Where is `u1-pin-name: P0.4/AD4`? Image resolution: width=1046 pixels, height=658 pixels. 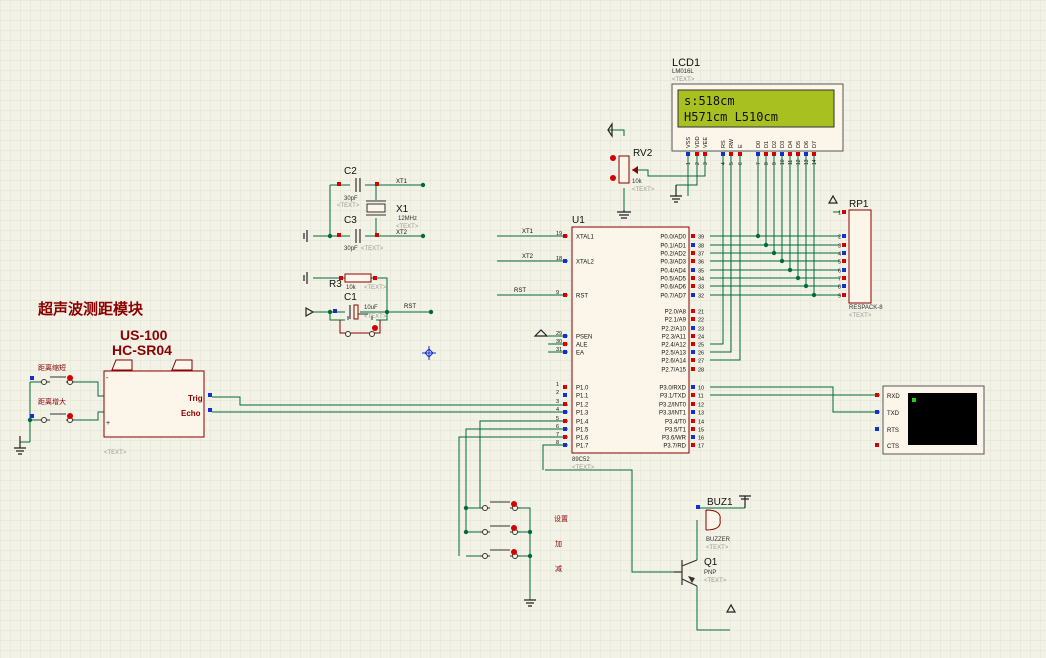
u1-pin-name: P0.4/AD4 is located at coordinates (673, 272).